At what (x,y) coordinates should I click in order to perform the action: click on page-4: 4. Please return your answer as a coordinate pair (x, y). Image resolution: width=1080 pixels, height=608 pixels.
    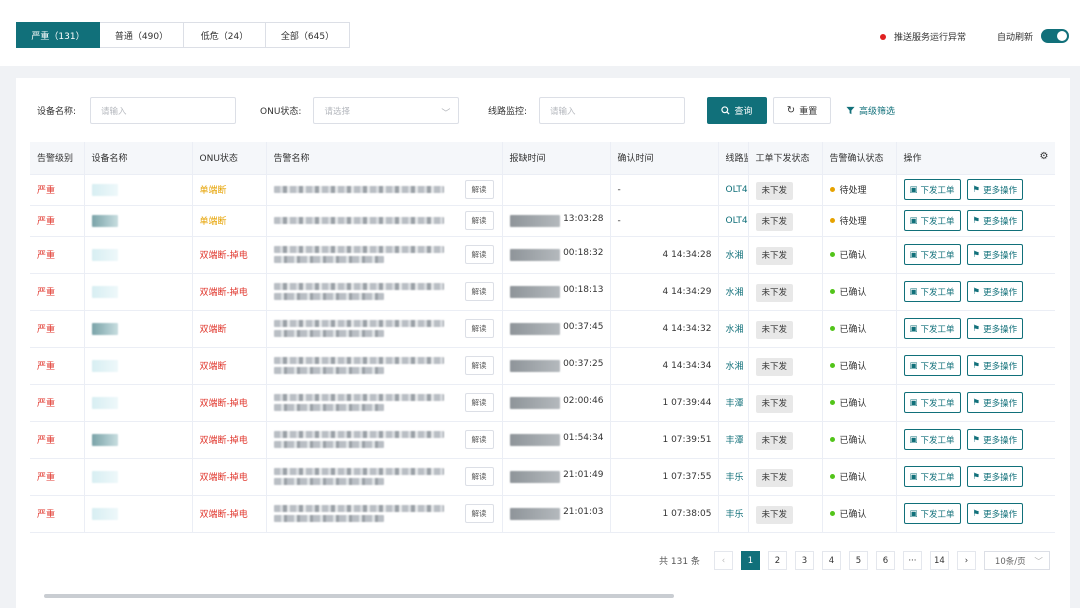
    Looking at the image, I should click on (831, 560).